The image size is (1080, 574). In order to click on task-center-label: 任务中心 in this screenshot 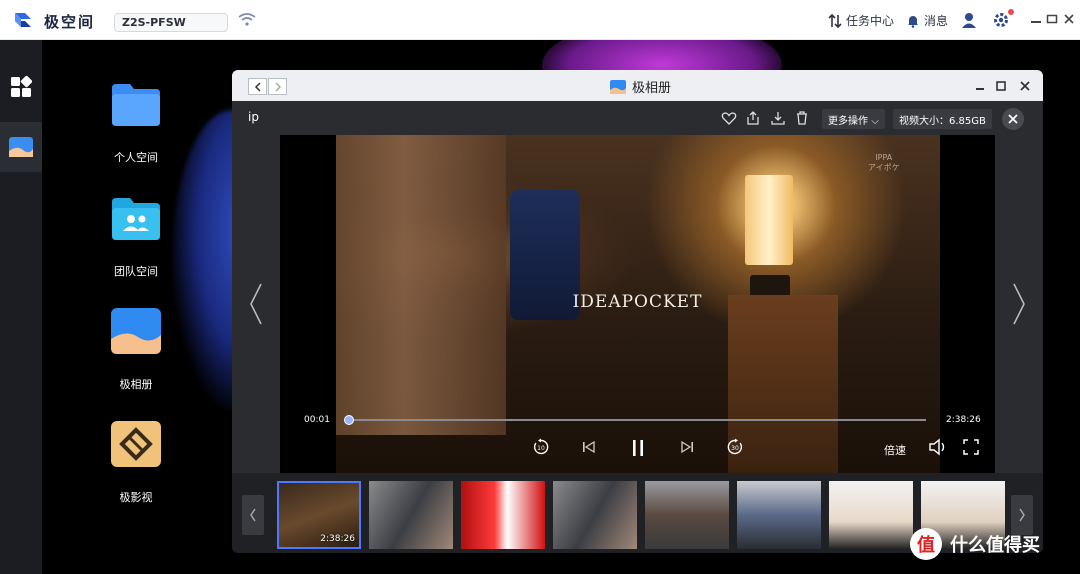, I will do `click(870, 21)`.